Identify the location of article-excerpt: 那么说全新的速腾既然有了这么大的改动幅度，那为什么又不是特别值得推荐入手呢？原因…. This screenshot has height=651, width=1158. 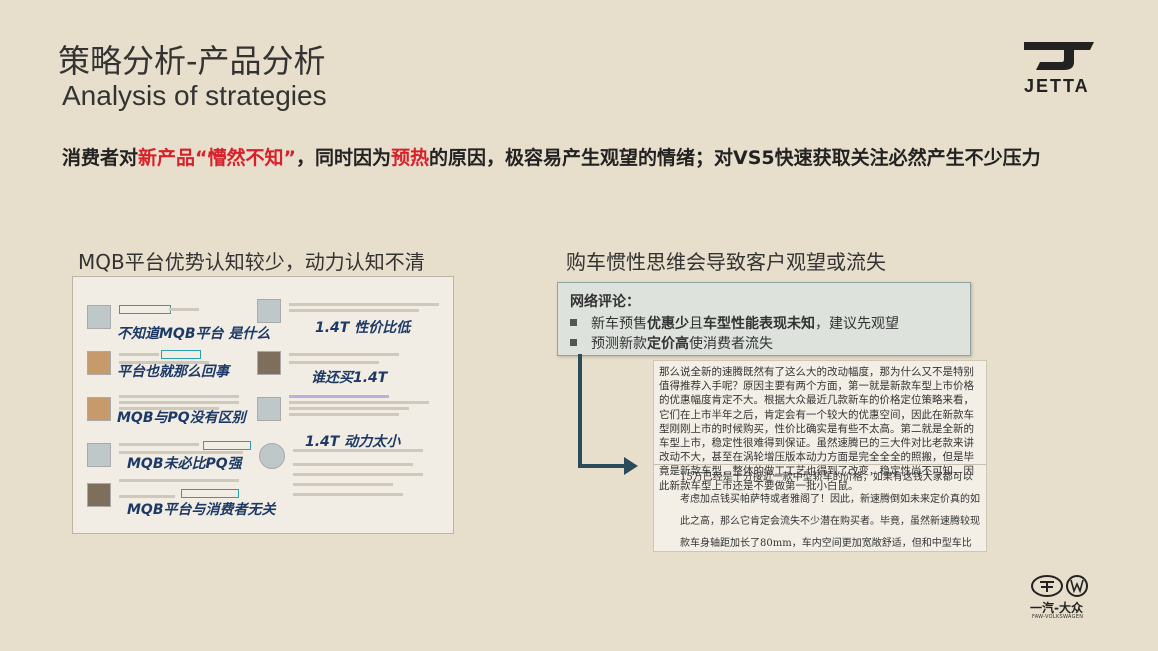
(820, 456).